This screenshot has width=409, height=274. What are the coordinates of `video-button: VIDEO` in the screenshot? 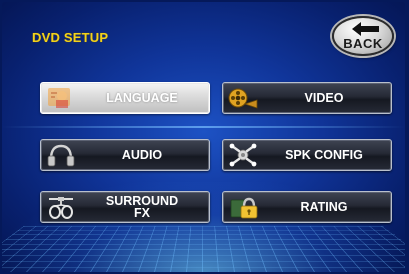 It's located at (307, 98).